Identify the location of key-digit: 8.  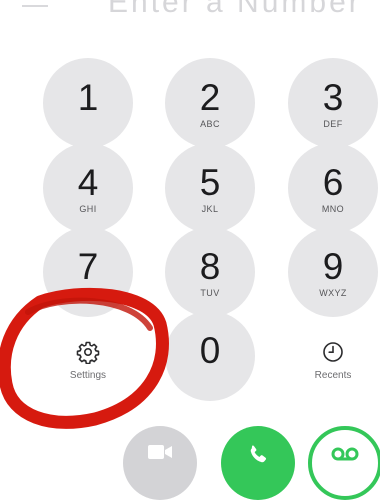
(210, 266).